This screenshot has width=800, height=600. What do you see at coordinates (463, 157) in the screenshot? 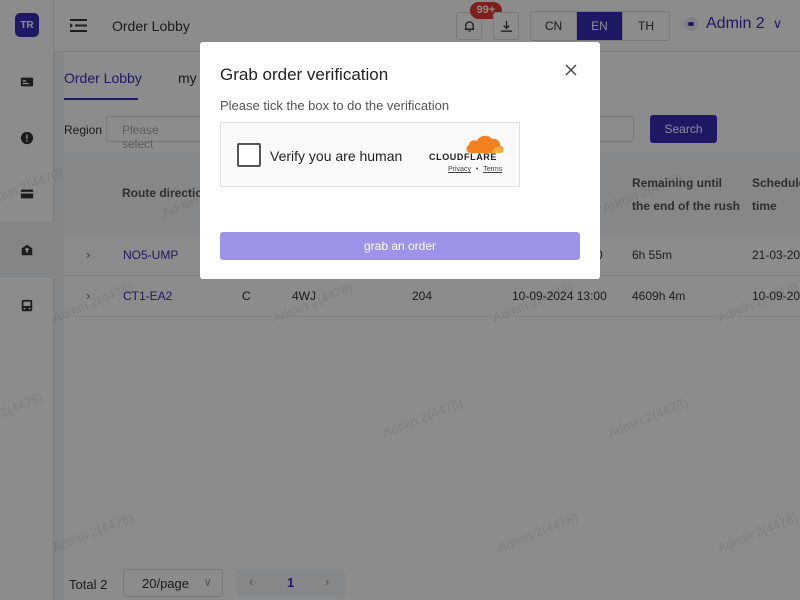
I see `cloudflare-wordmark: CLOUDFLARE` at bounding box center [463, 157].